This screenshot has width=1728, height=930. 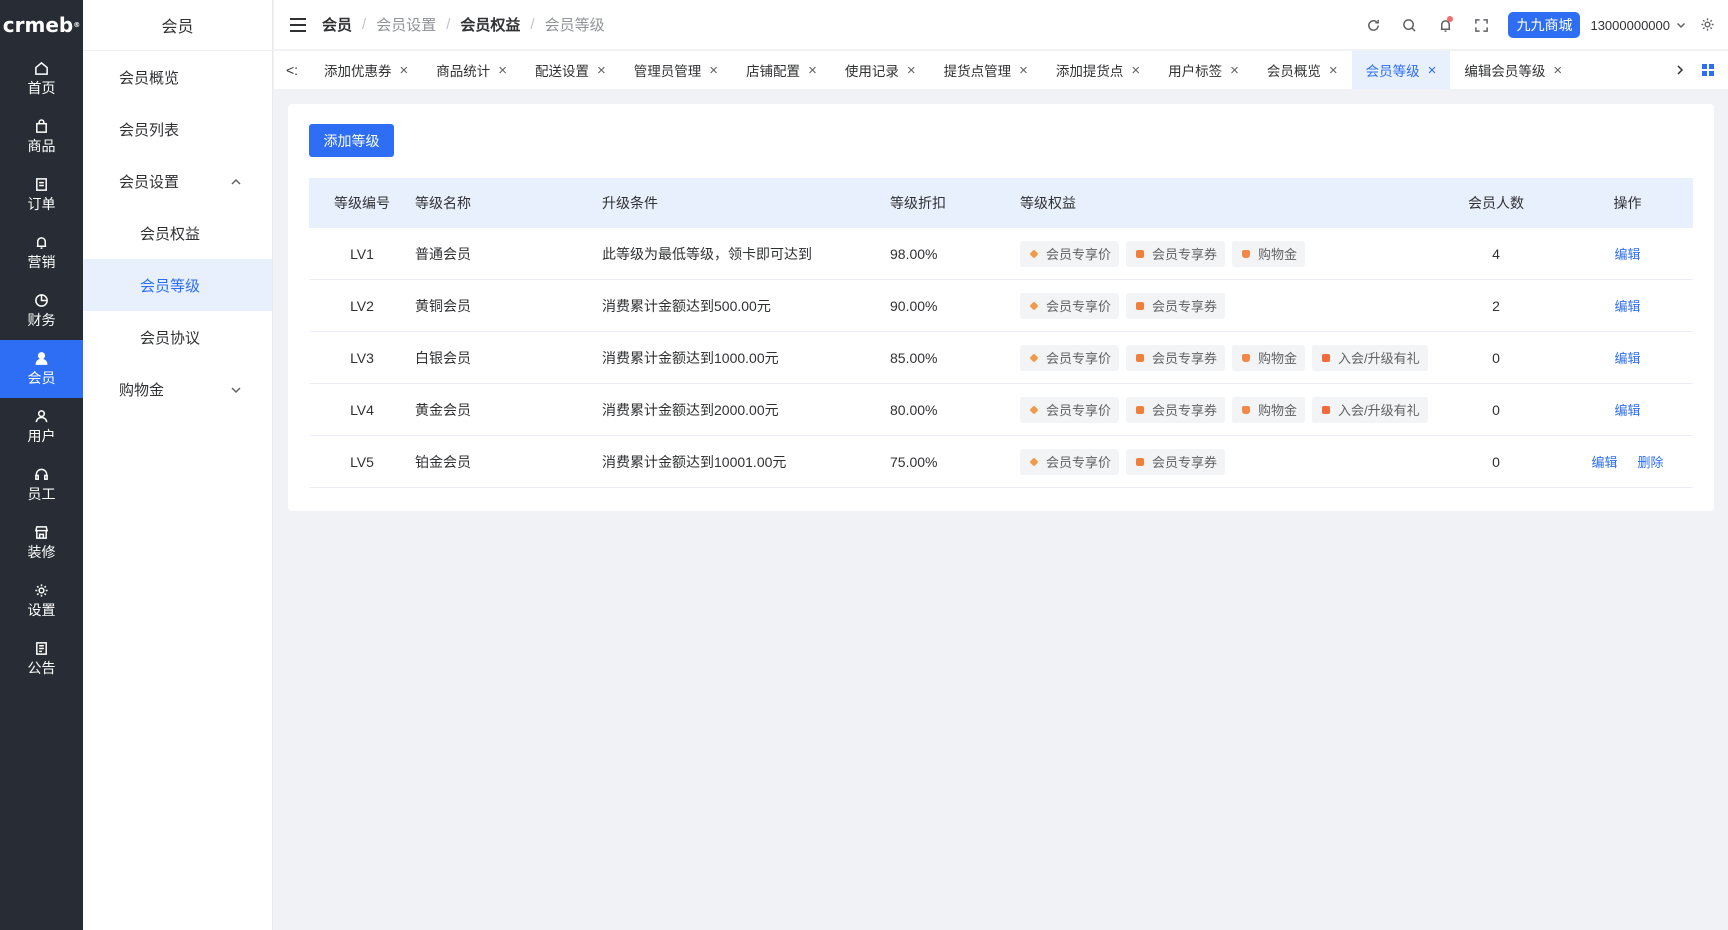 I want to click on rail-item-product: 商品, so click(x=41, y=137).